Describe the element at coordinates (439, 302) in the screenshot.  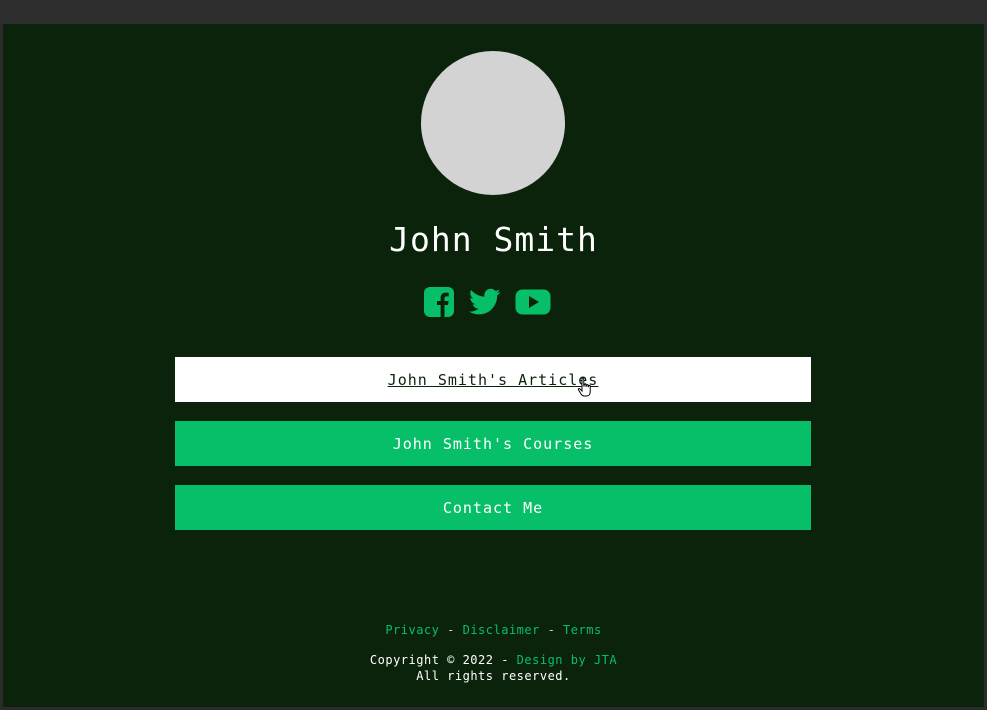
I see `facebook-icon` at that location.